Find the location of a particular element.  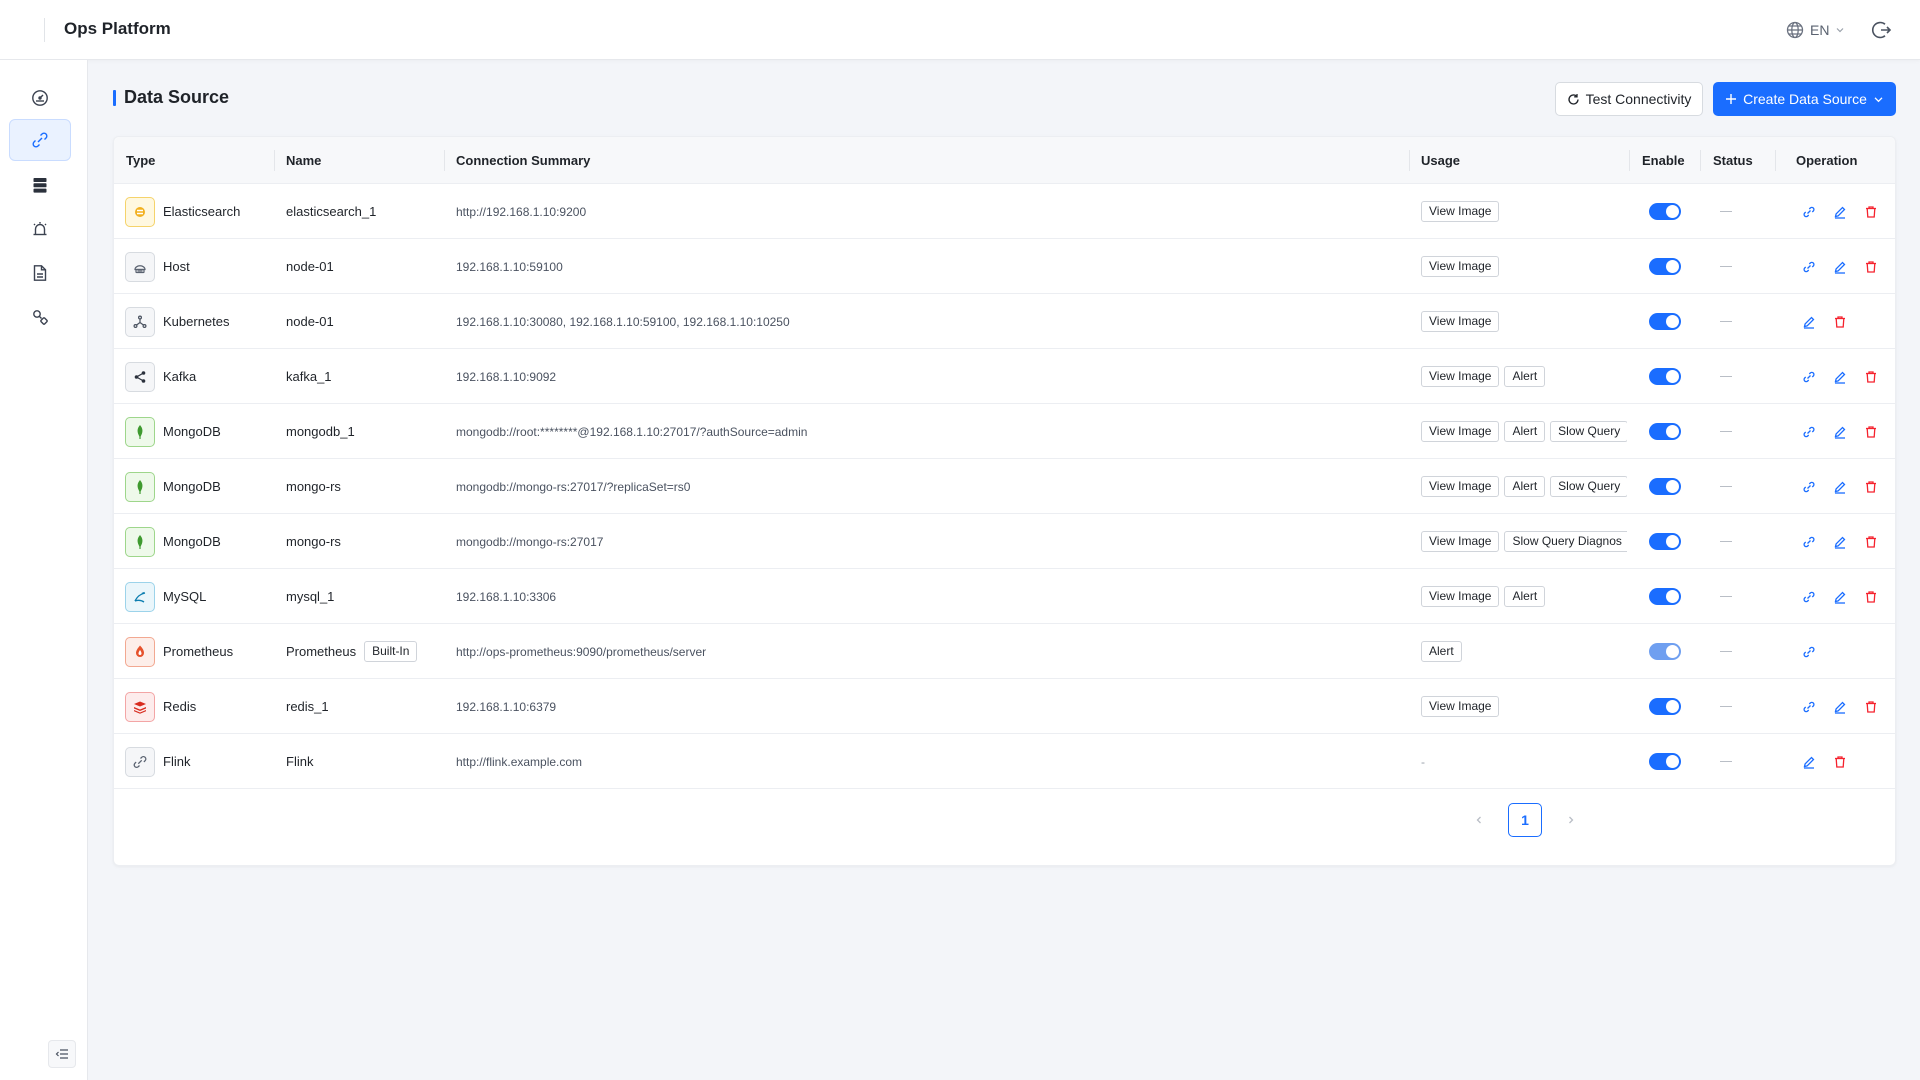

sidebar-item-data-source is located at coordinates (40, 140).